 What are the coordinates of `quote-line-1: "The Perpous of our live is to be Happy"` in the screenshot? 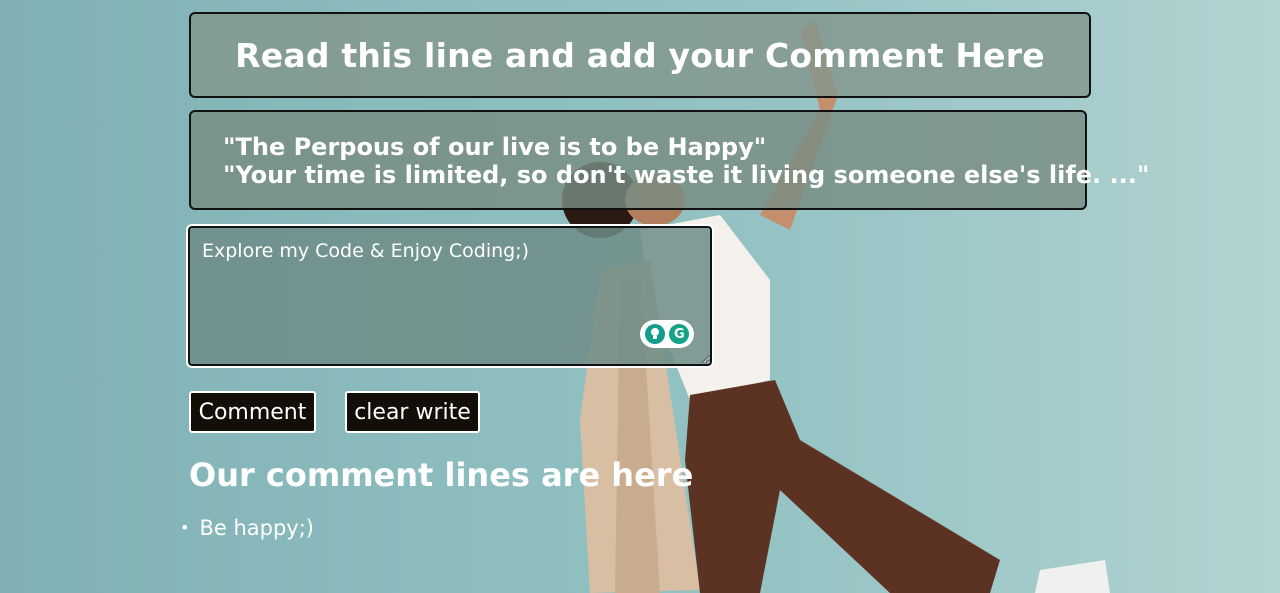 It's located at (495, 147).